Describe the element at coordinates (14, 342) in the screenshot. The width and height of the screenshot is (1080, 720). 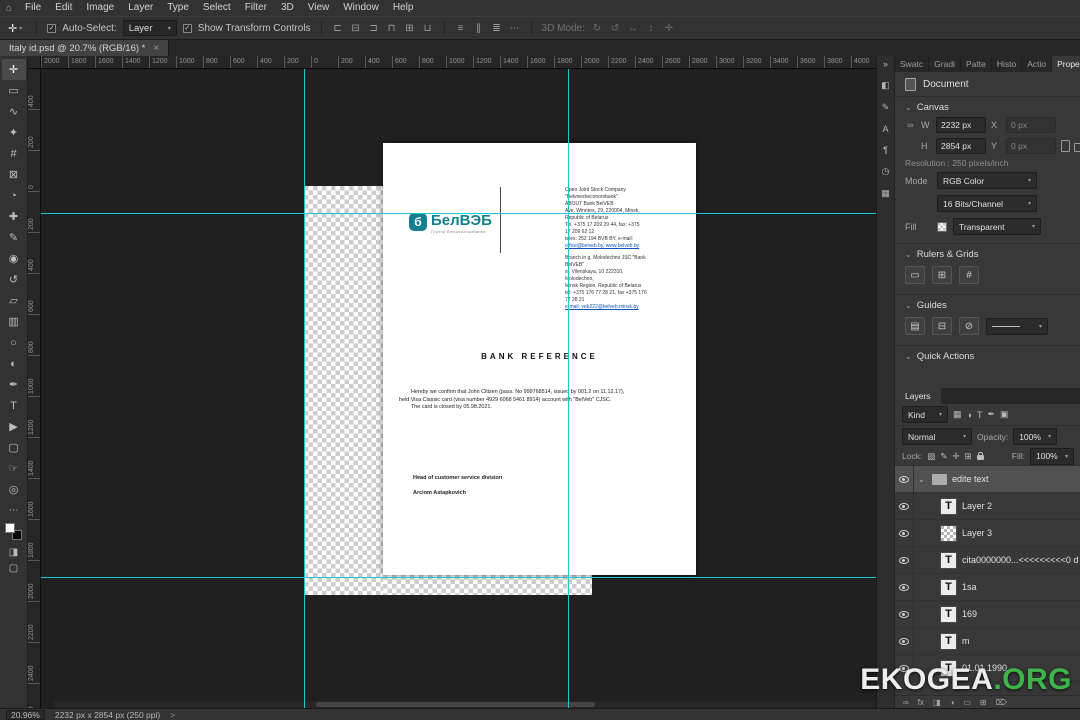
I see `blur-tool: ○` at that location.